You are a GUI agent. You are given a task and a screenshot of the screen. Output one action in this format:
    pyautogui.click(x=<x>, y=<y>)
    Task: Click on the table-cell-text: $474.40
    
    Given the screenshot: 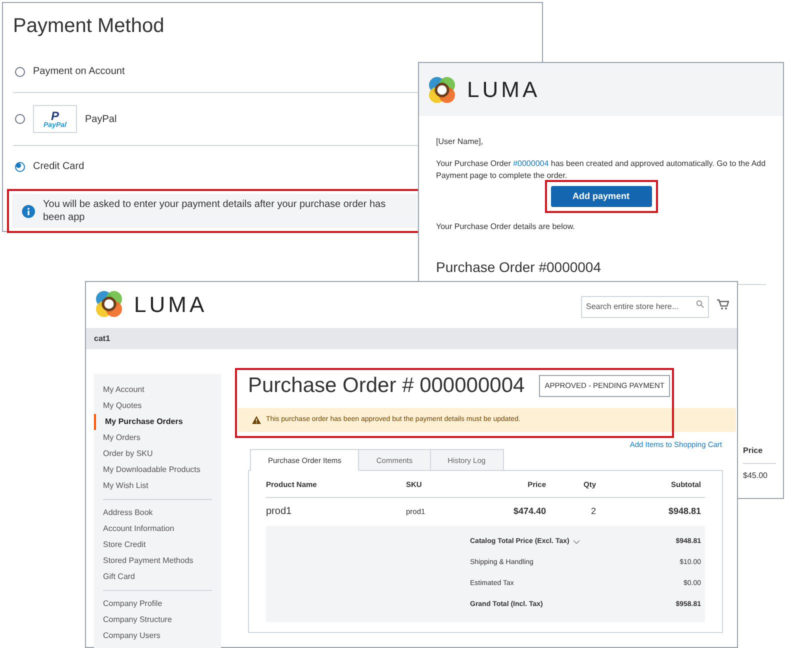 What is the action you would take?
    pyautogui.click(x=529, y=511)
    